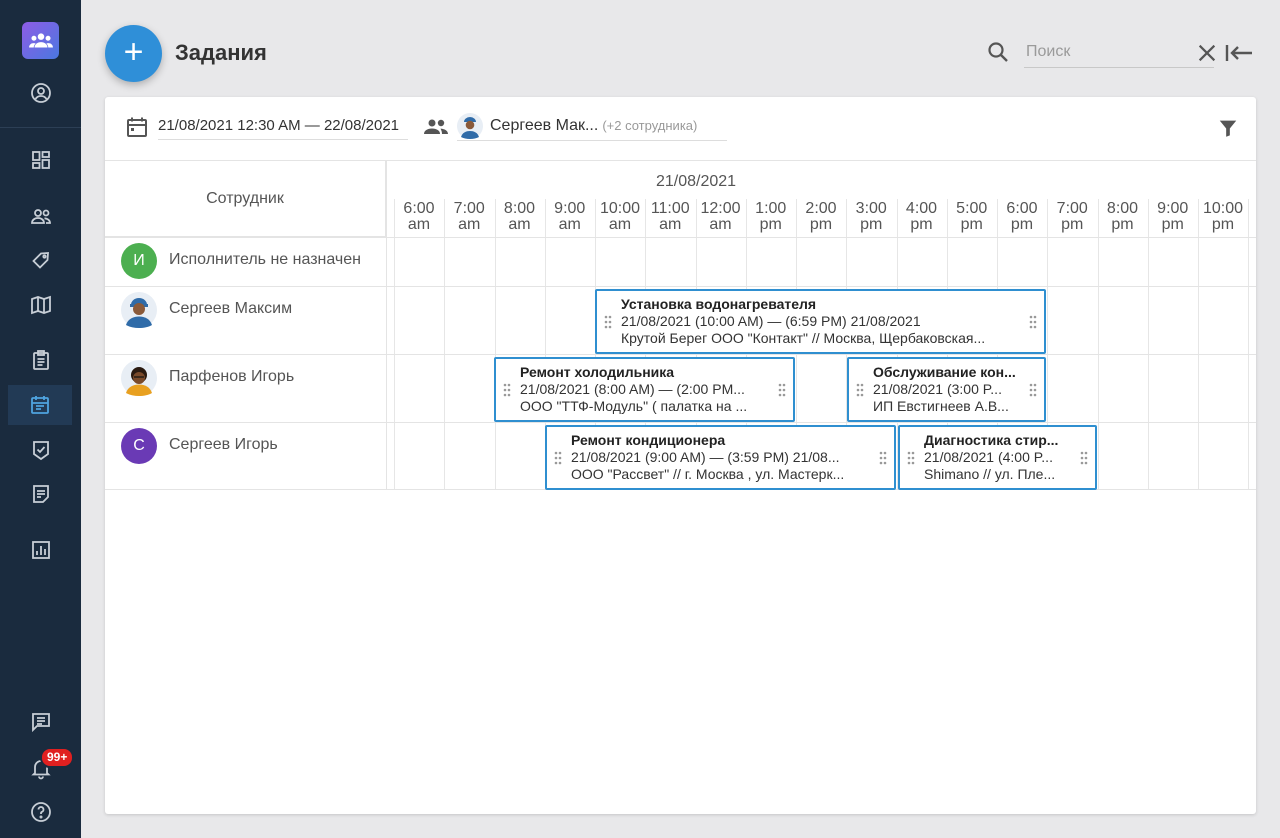 This screenshot has width=1280, height=838. What do you see at coordinates (221, 52) in the screenshot?
I see `page-title: Задания` at bounding box center [221, 52].